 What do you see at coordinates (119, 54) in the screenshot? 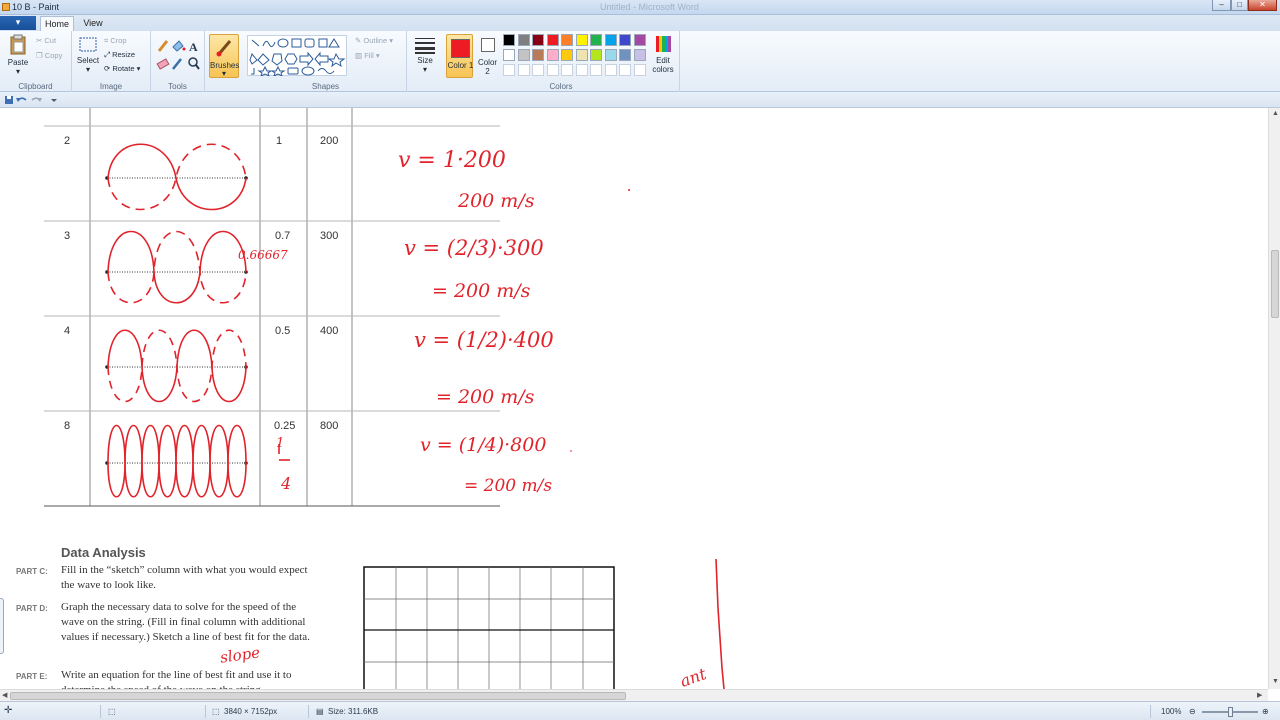
I see `resize-button: ⤢ Resize` at bounding box center [119, 54].